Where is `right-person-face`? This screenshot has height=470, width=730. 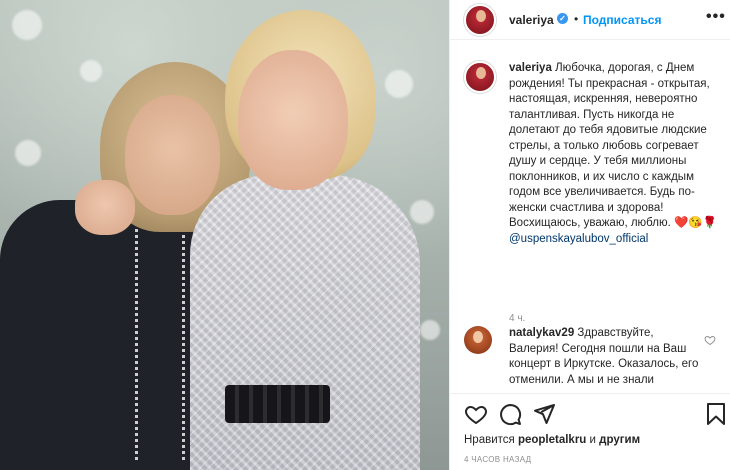 right-person-face is located at coordinates (293, 120).